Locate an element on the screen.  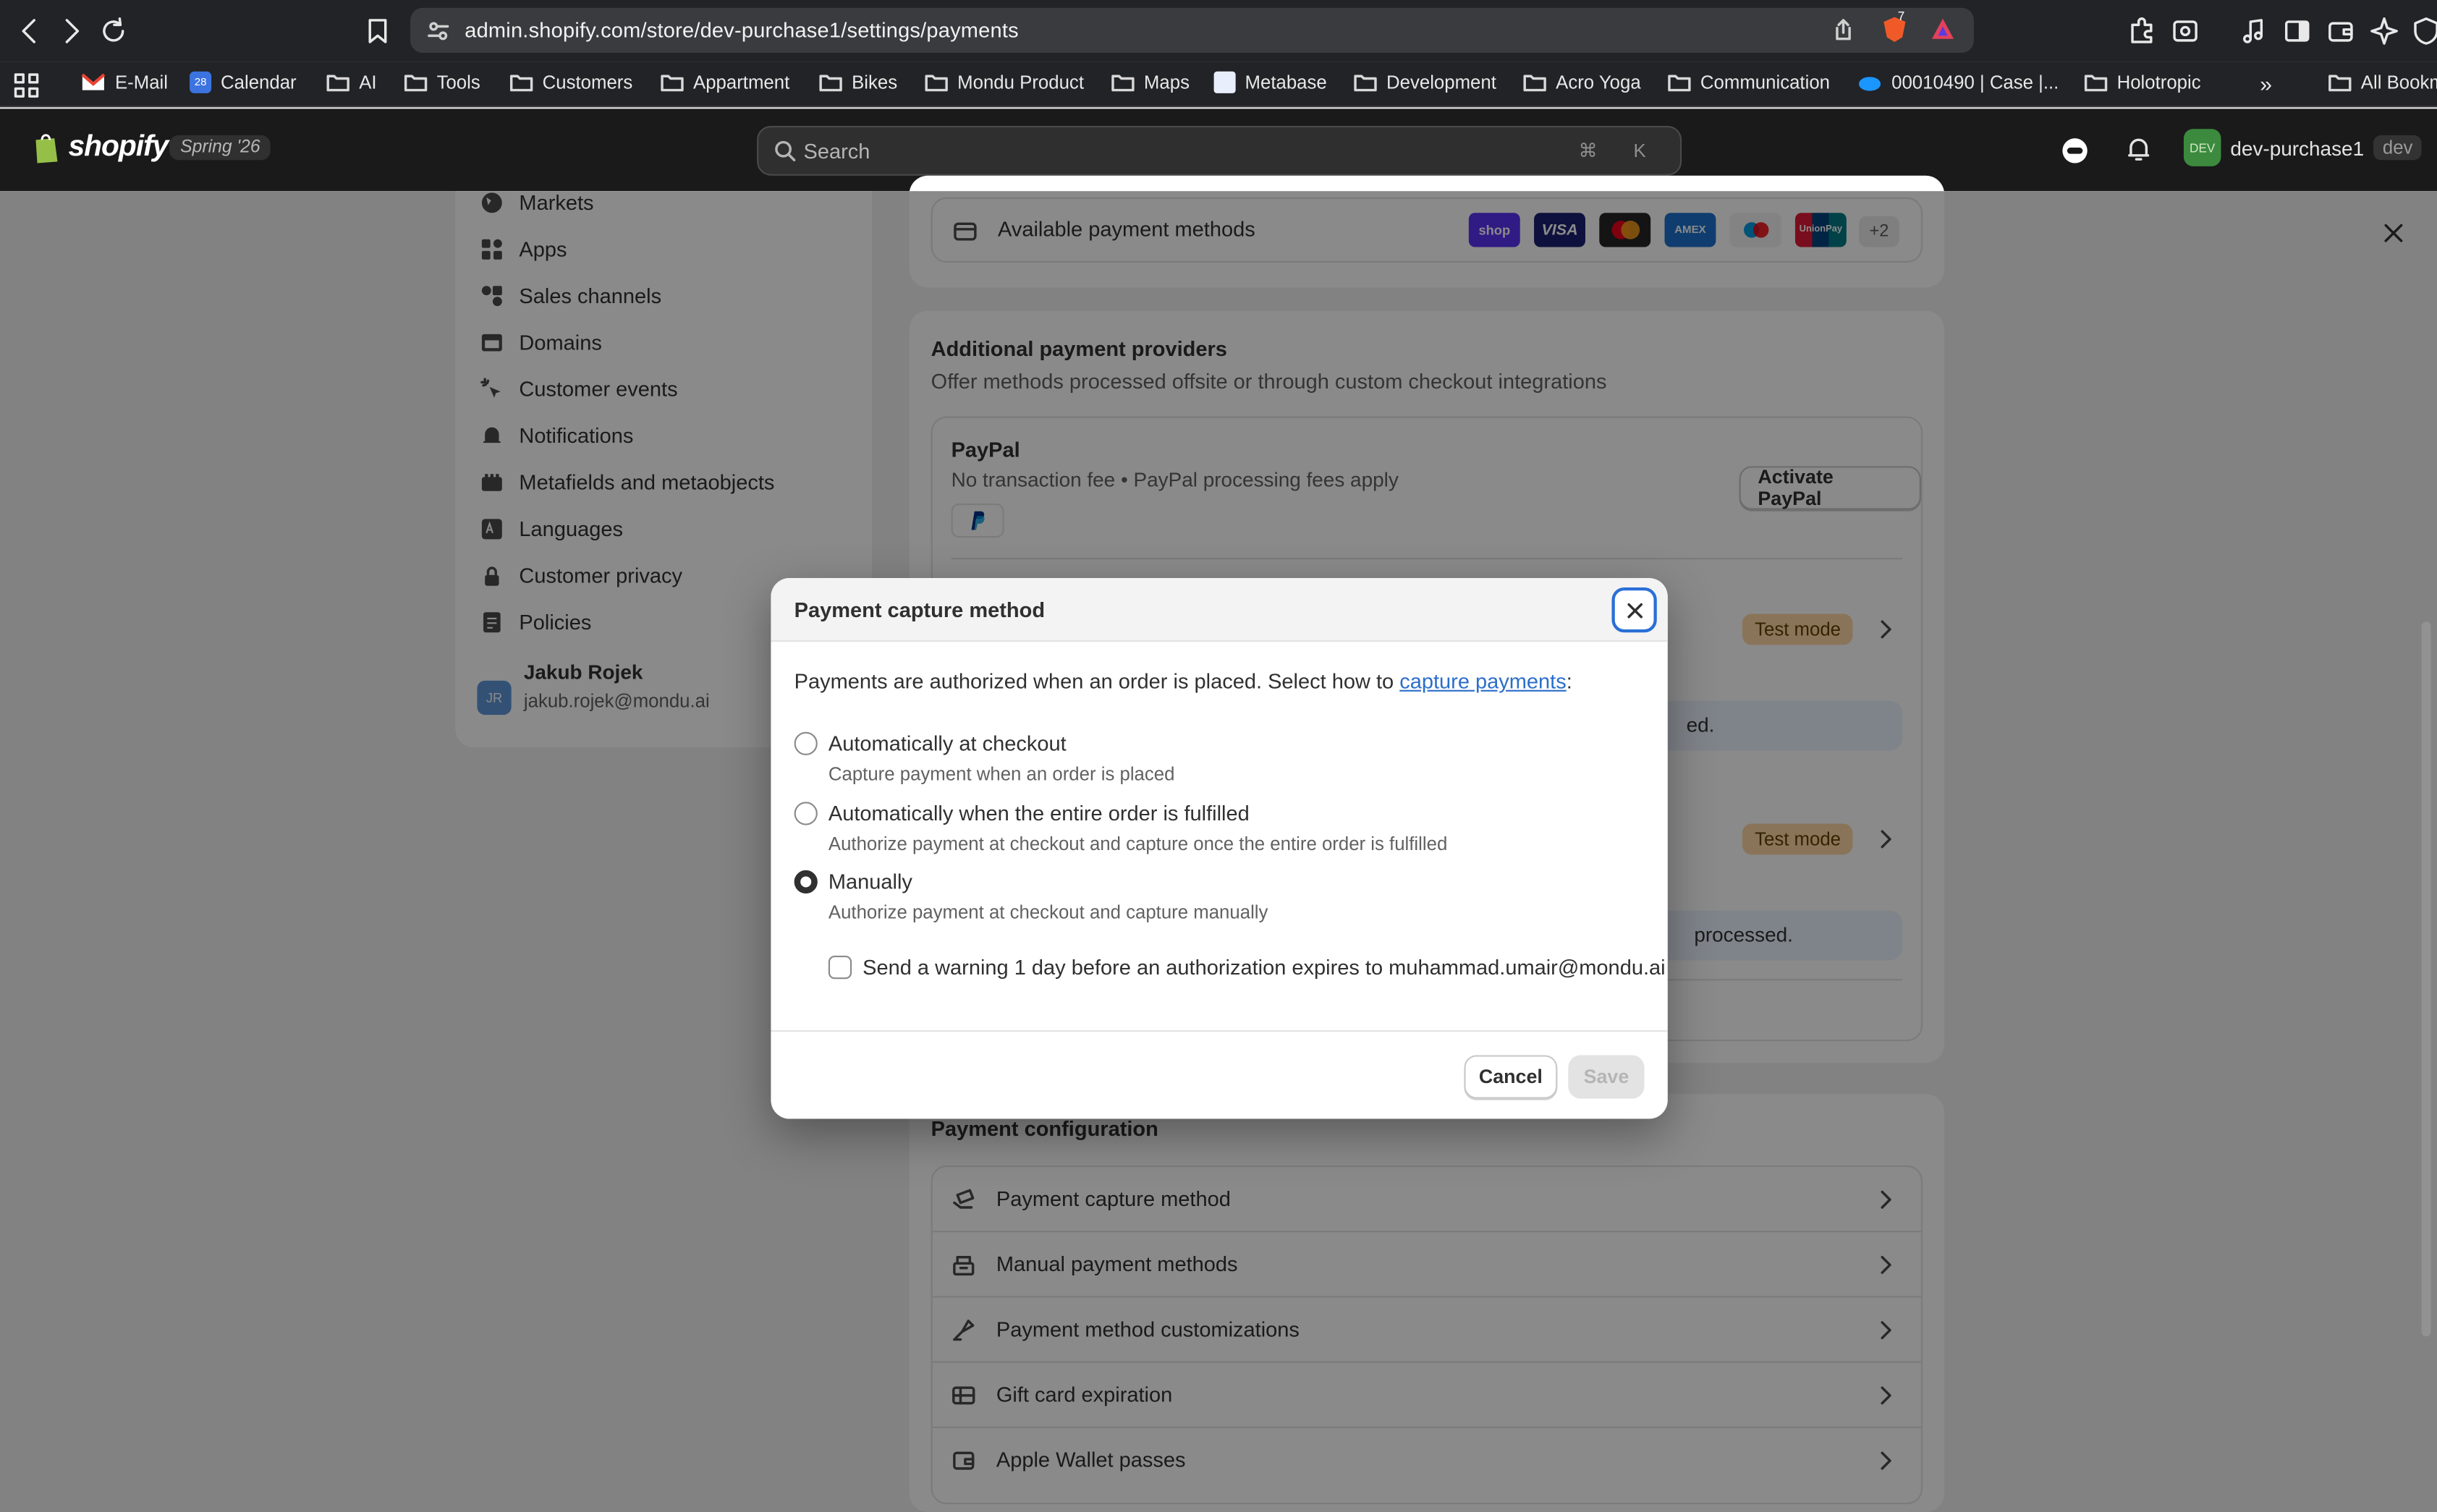
radio-manually is located at coordinates (806, 882).